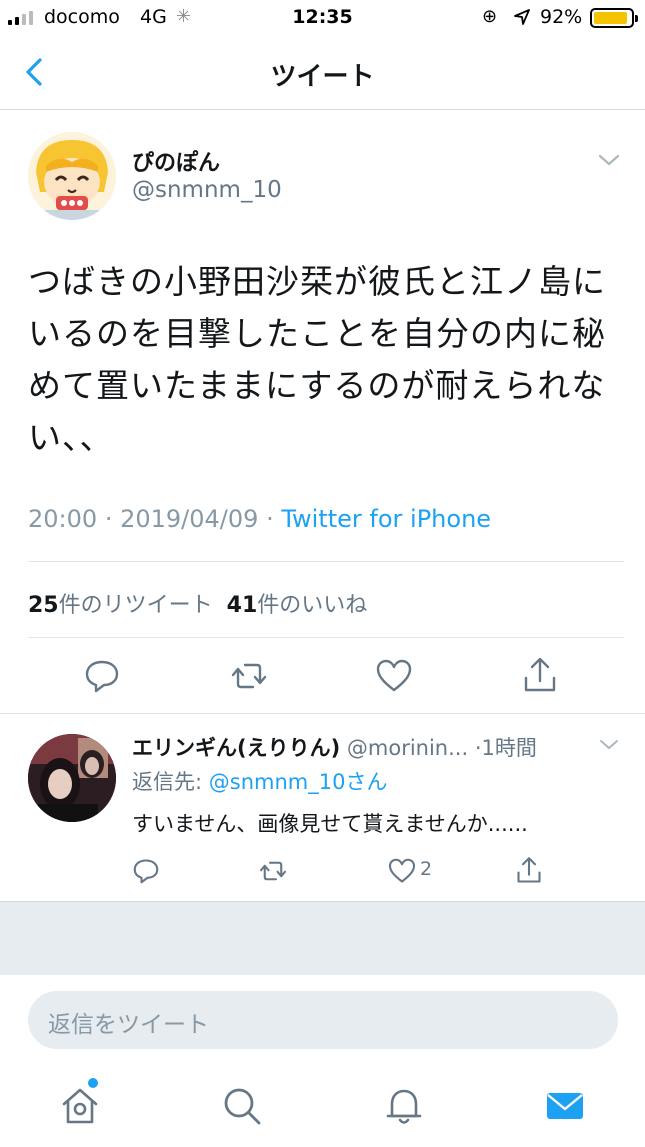 The width and height of the screenshot is (645, 1147). What do you see at coordinates (614, 18) in the screenshot?
I see `battery-icon` at bounding box center [614, 18].